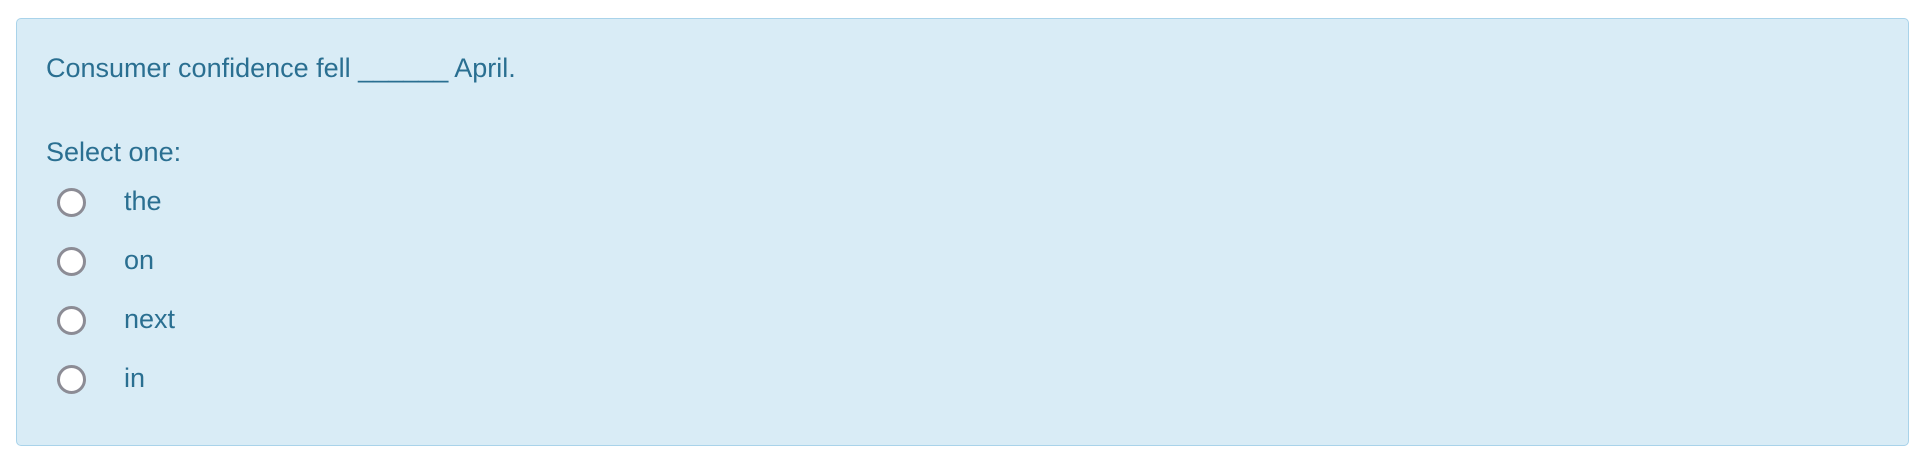  What do you see at coordinates (962, 214) in the screenshot?
I see `answer-option-the: the` at bounding box center [962, 214].